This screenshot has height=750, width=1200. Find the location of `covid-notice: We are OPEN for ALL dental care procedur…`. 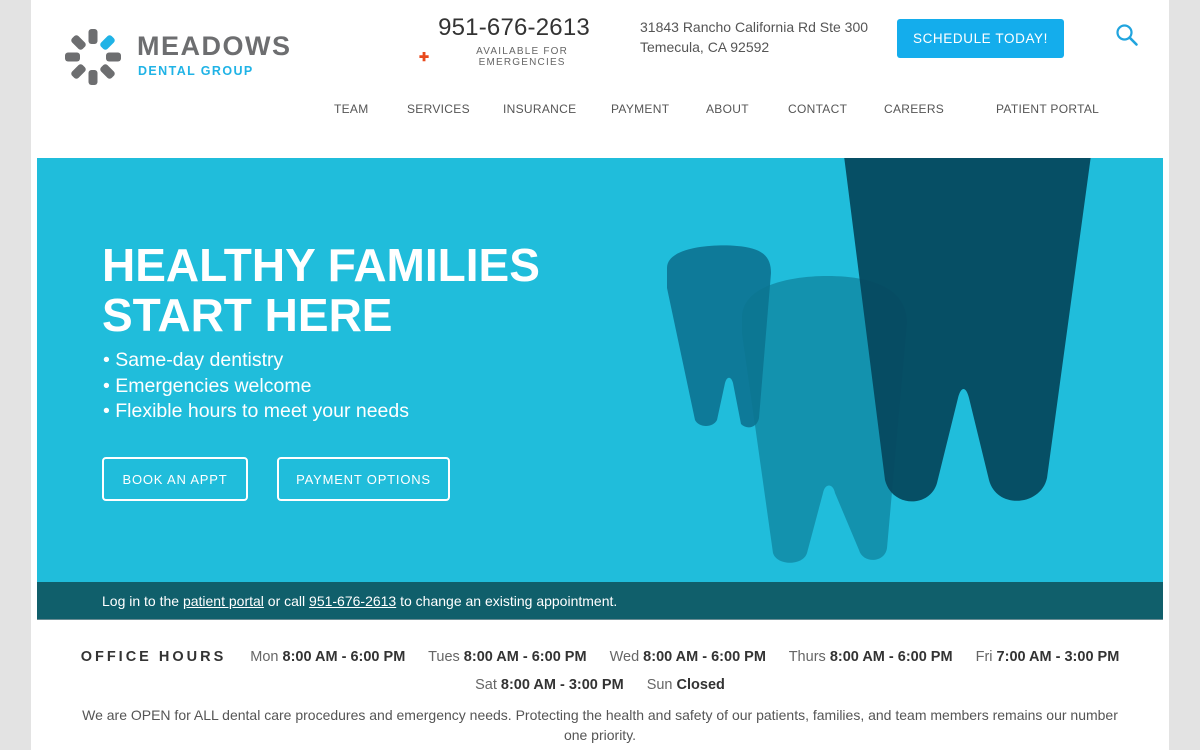

covid-notice: We are OPEN for ALL dental care procedur… is located at coordinates (600, 725).